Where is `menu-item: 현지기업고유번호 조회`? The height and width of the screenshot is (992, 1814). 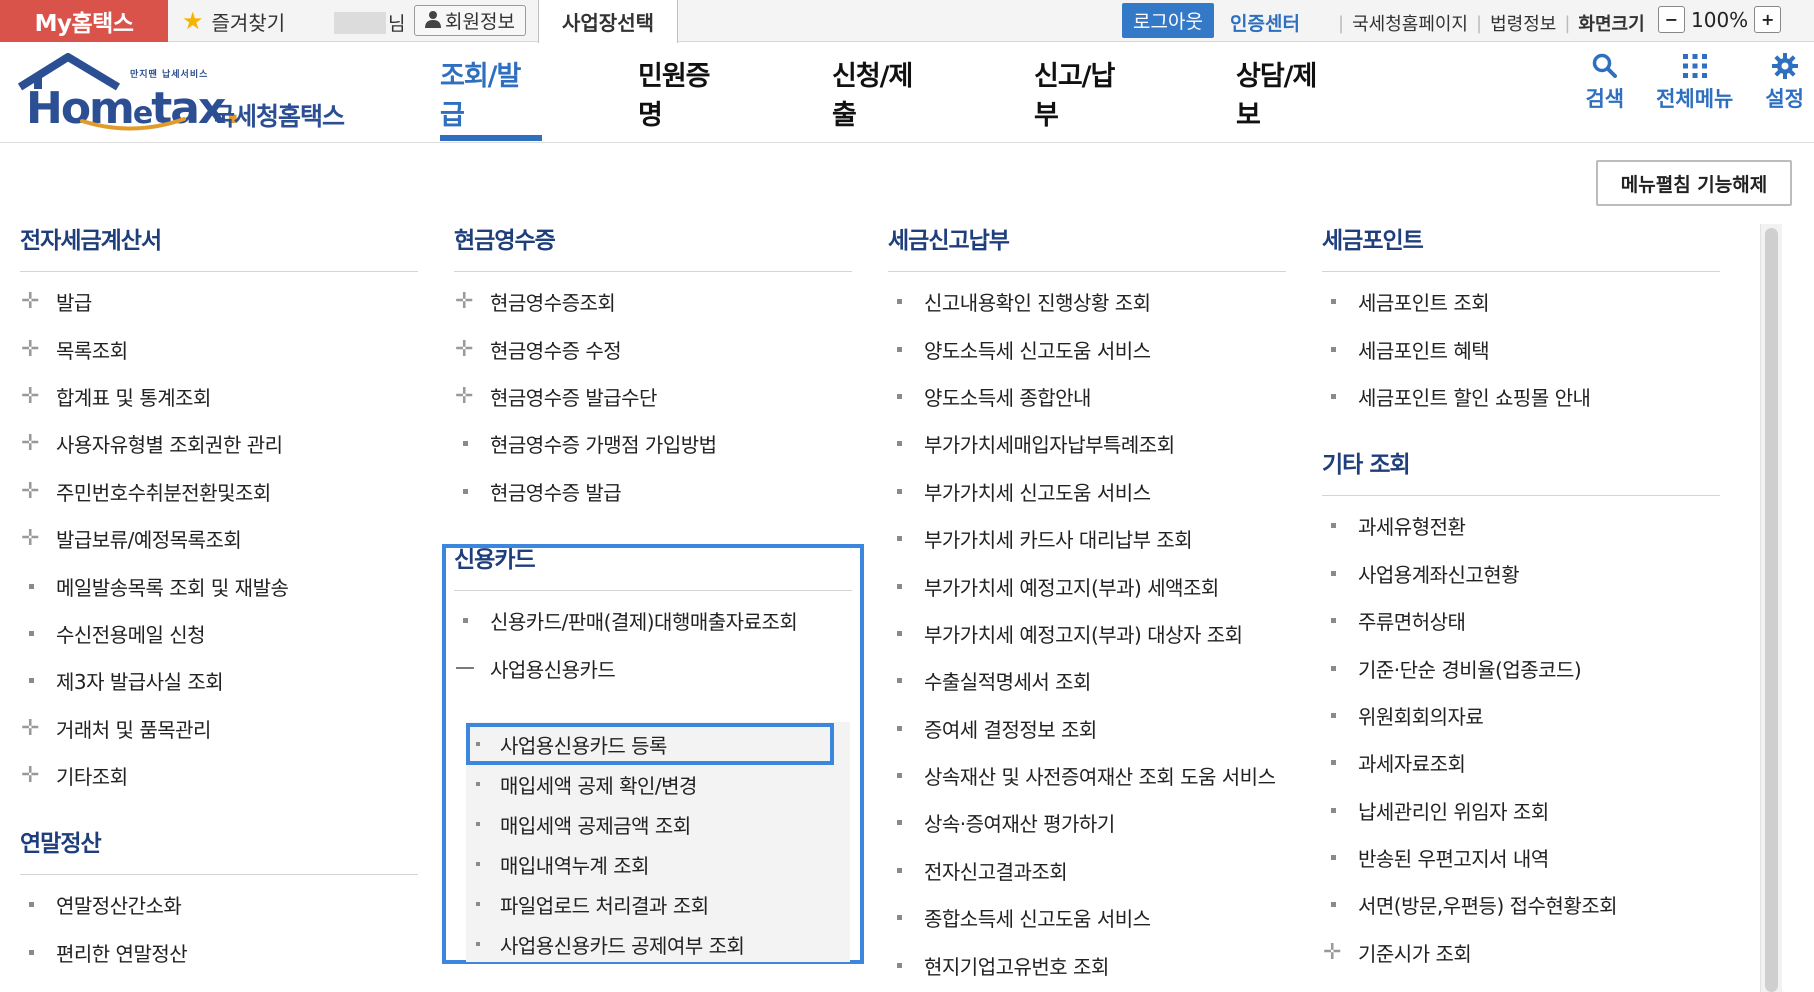 menu-item: 현지기업고유번호 조회 is located at coordinates (1087, 964).